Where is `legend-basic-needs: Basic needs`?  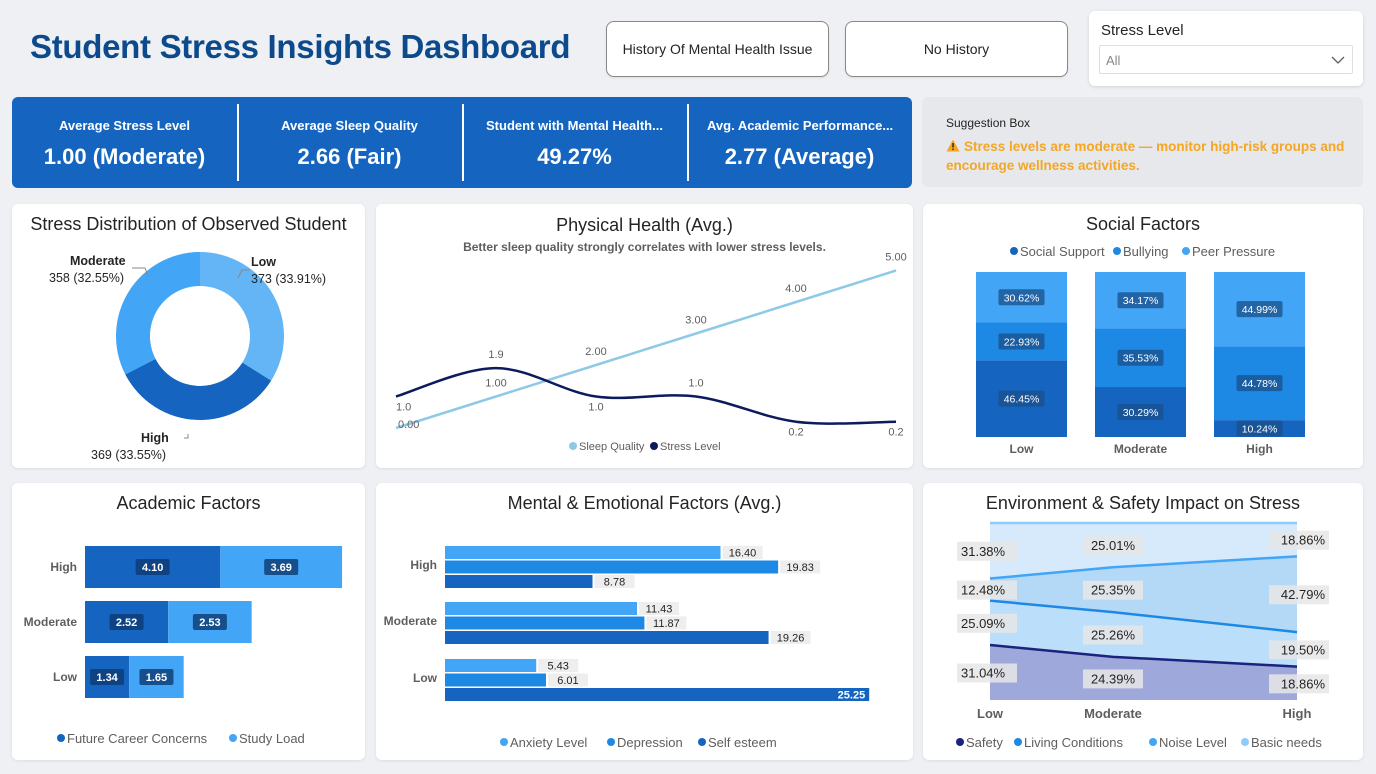 legend-basic-needs: Basic needs is located at coordinates (1286, 742).